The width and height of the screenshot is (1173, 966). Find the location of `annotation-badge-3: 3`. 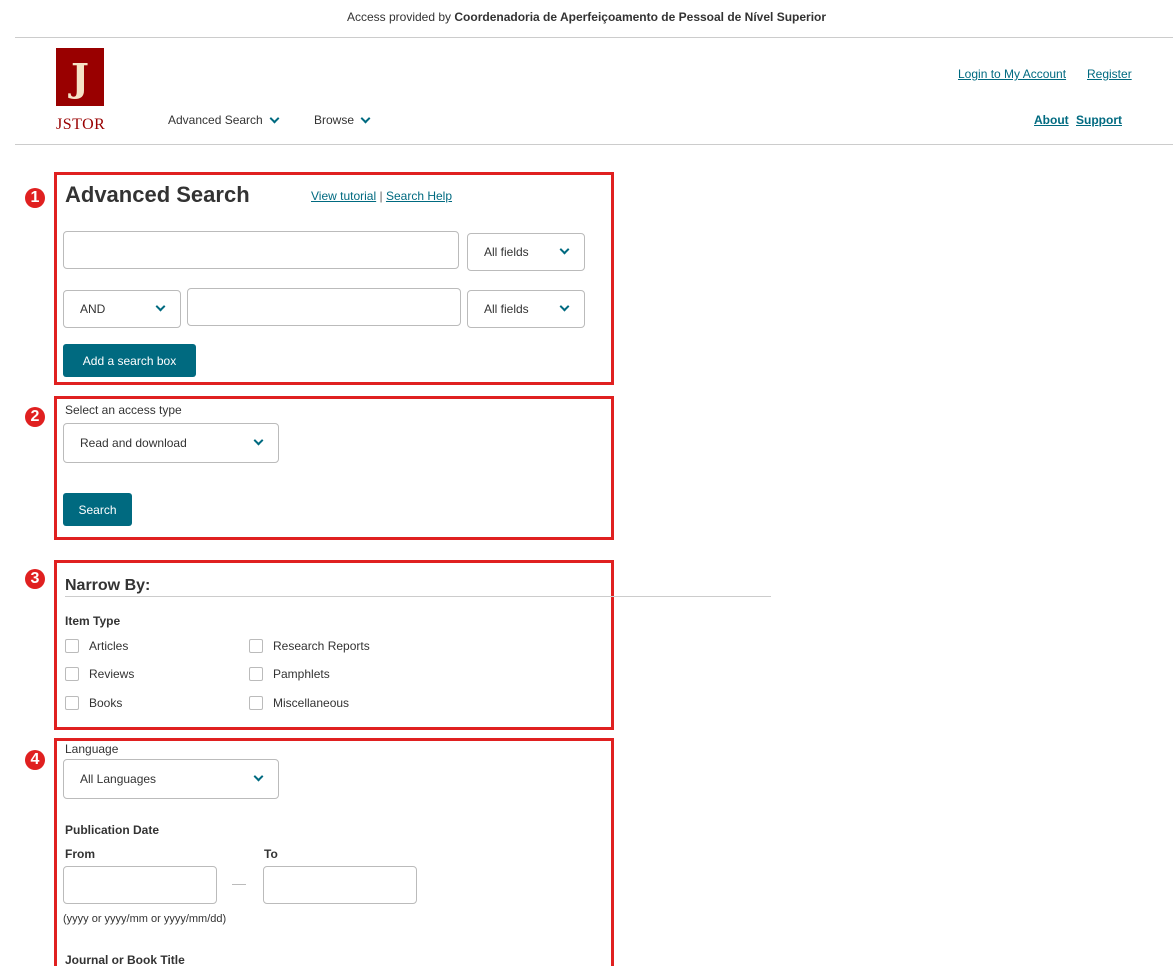

annotation-badge-3: 3 is located at coordinates (35, 579).